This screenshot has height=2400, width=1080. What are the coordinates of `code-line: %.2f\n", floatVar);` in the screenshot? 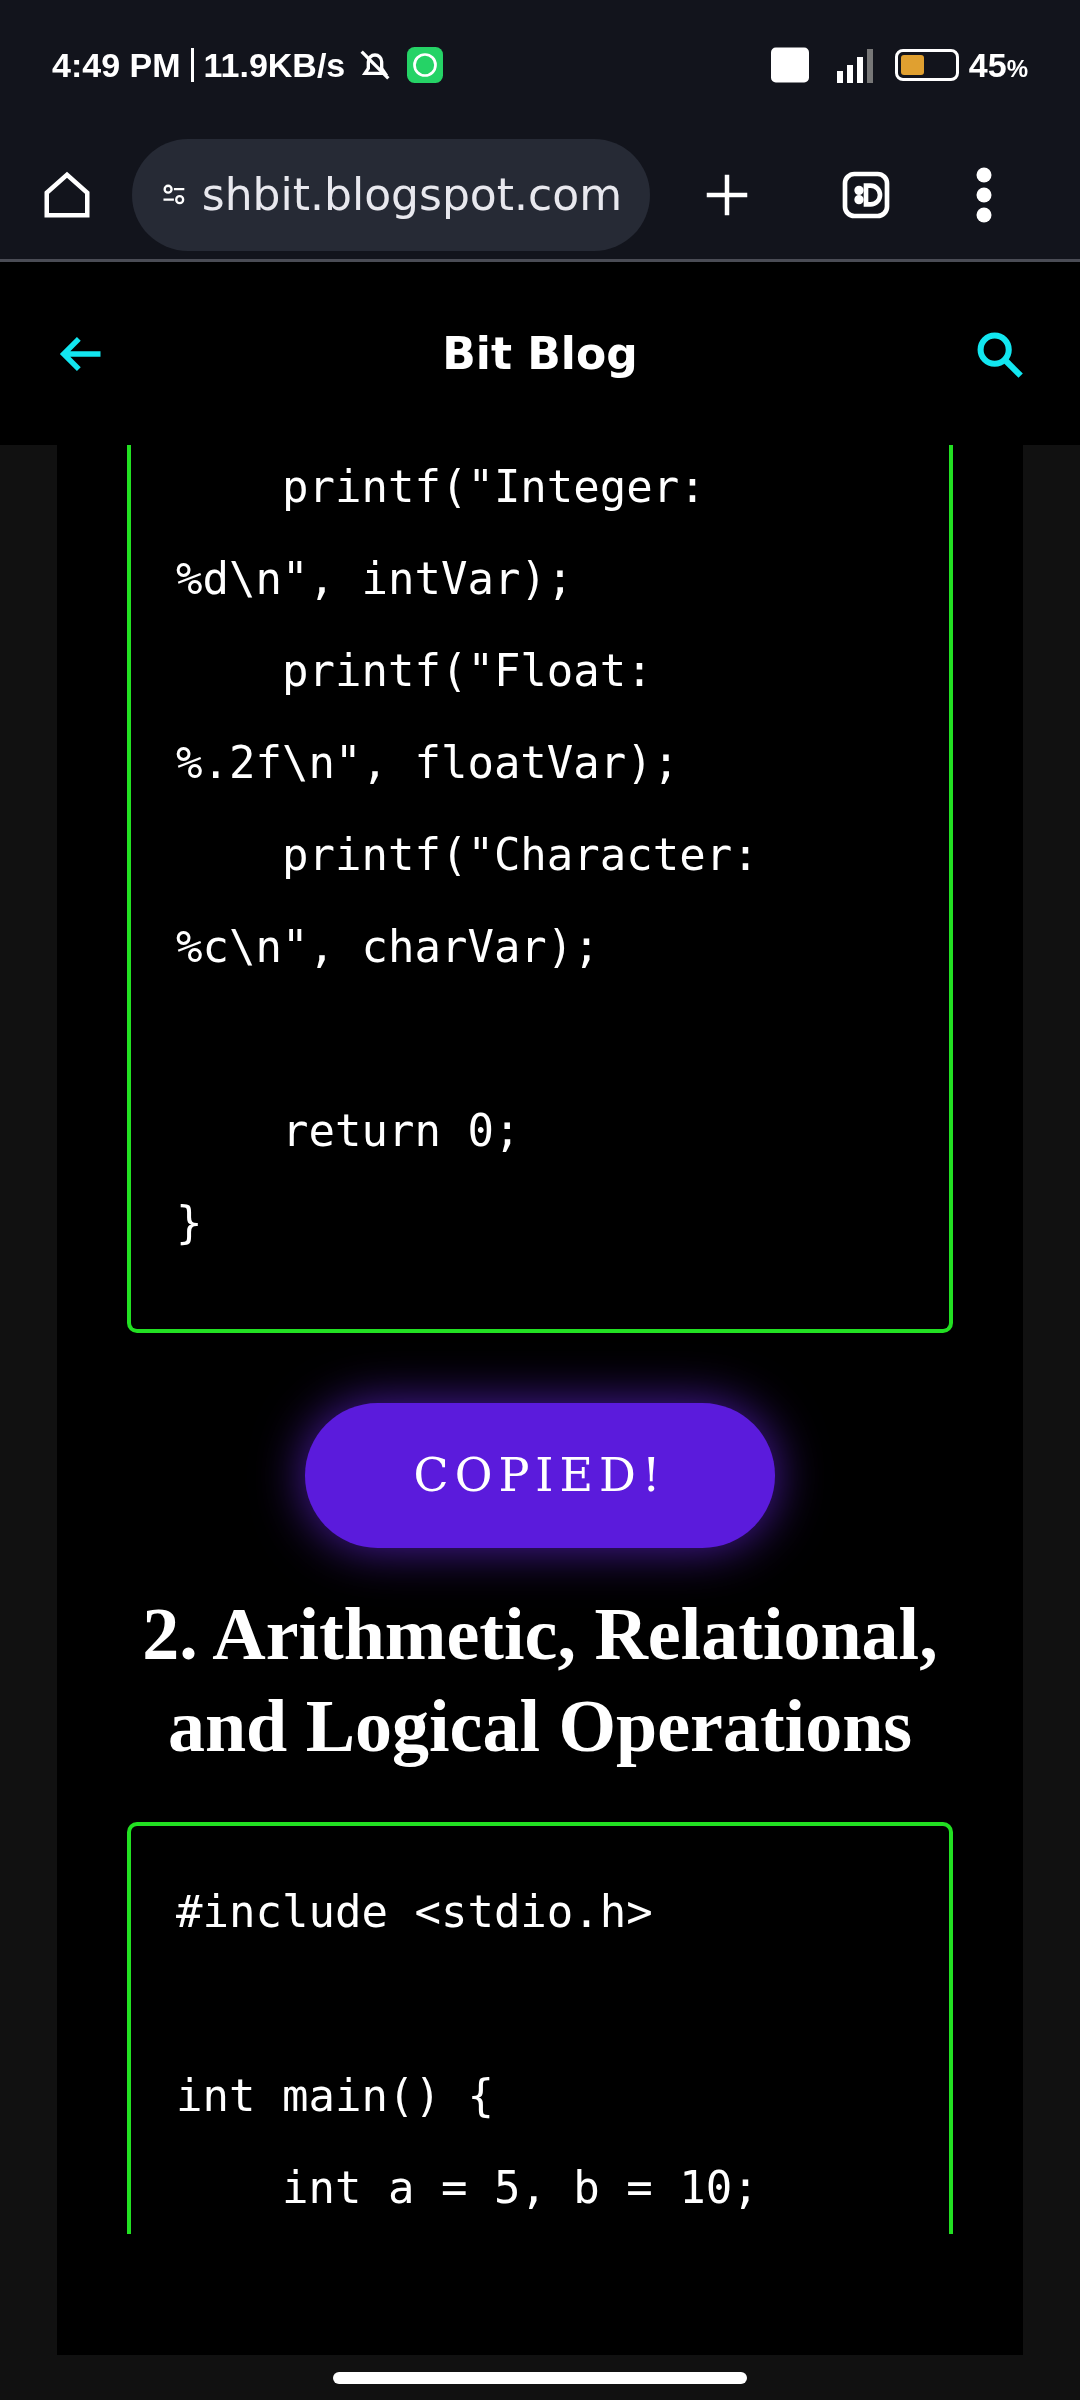 It's located at (428, 763).